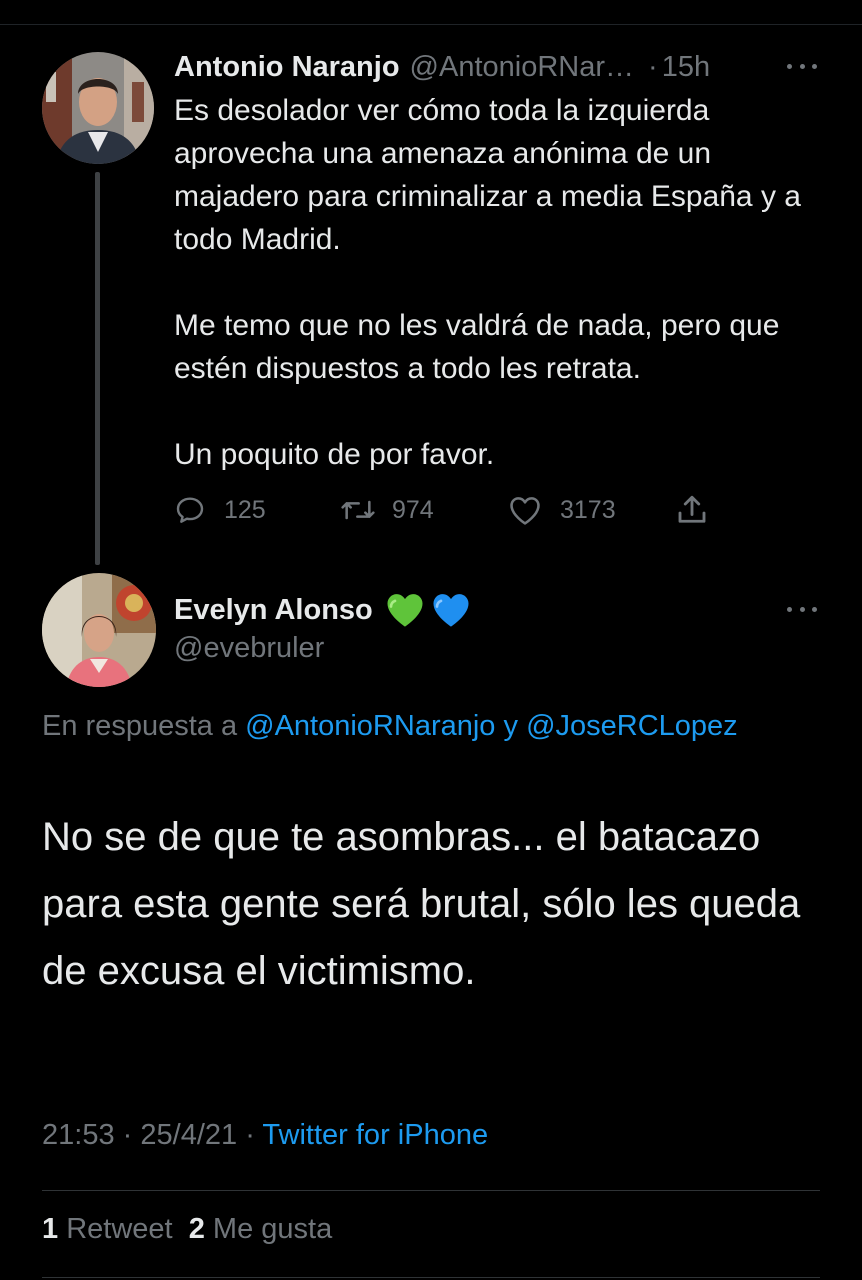  I want to click on mention-link: @AntonioRNaranjo, so click(370, 726).